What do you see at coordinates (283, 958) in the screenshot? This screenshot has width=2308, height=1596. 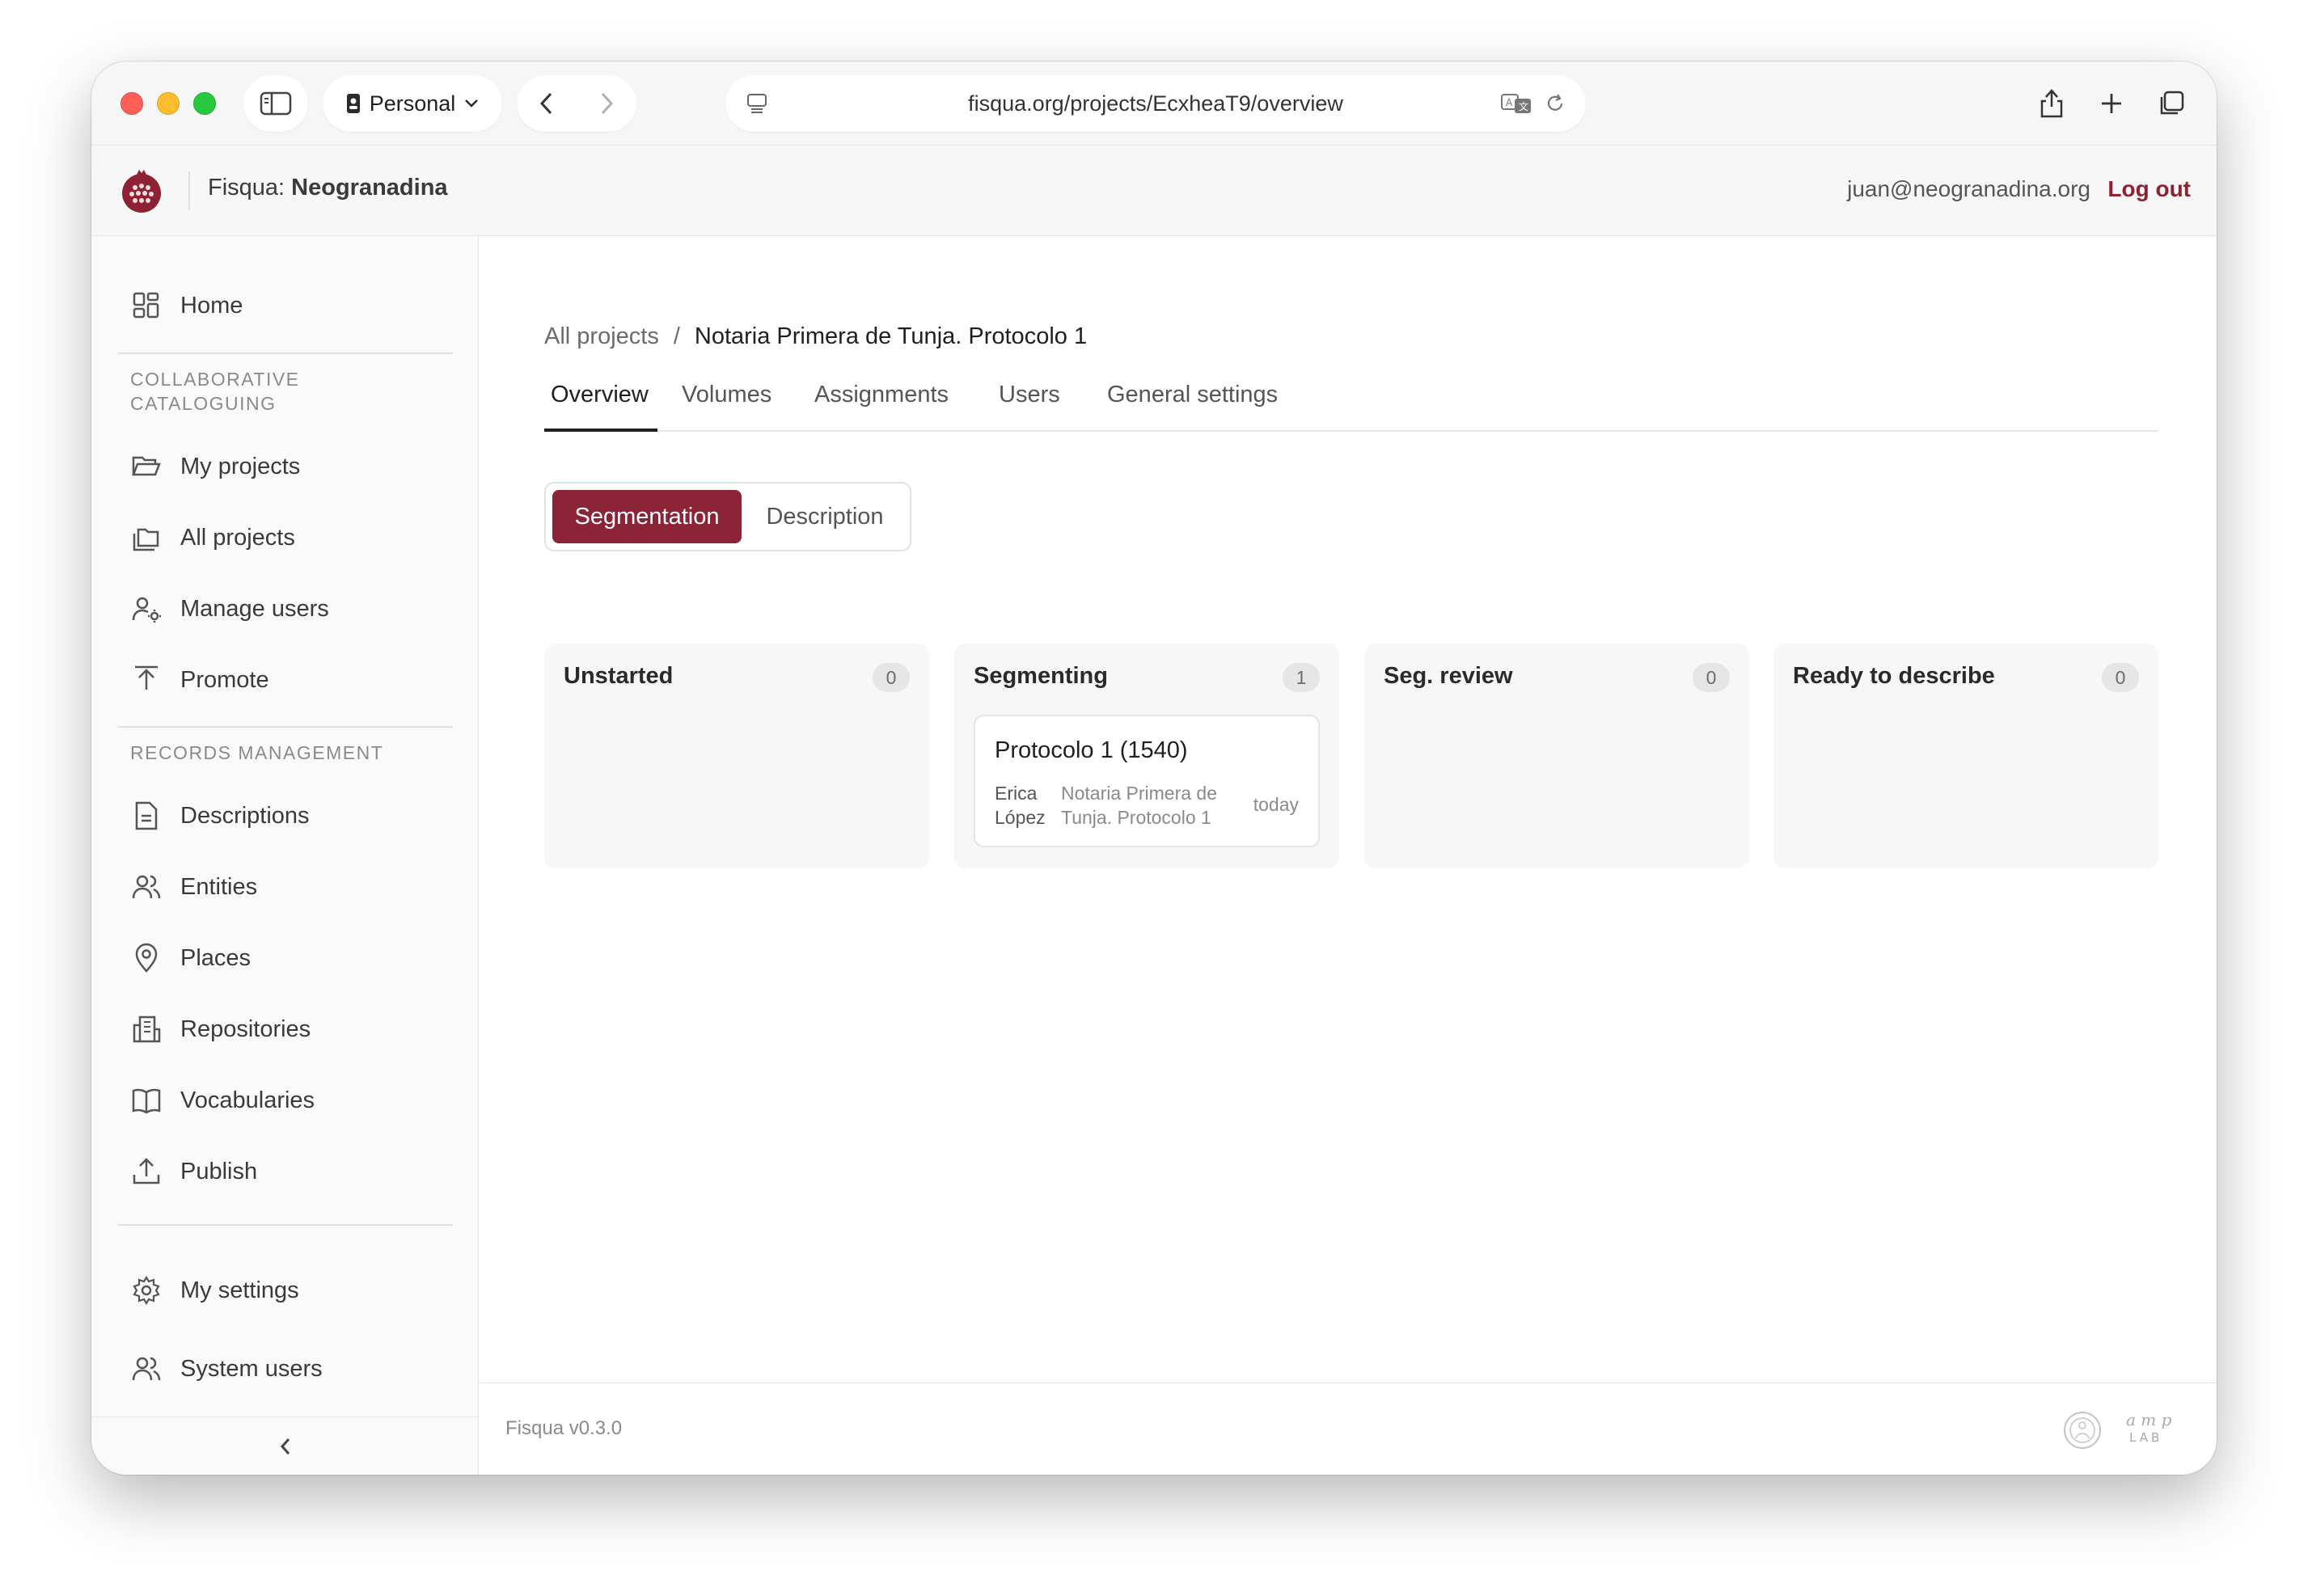 I see `sidebar-item-places: Places` at bounding box center [283, 958].